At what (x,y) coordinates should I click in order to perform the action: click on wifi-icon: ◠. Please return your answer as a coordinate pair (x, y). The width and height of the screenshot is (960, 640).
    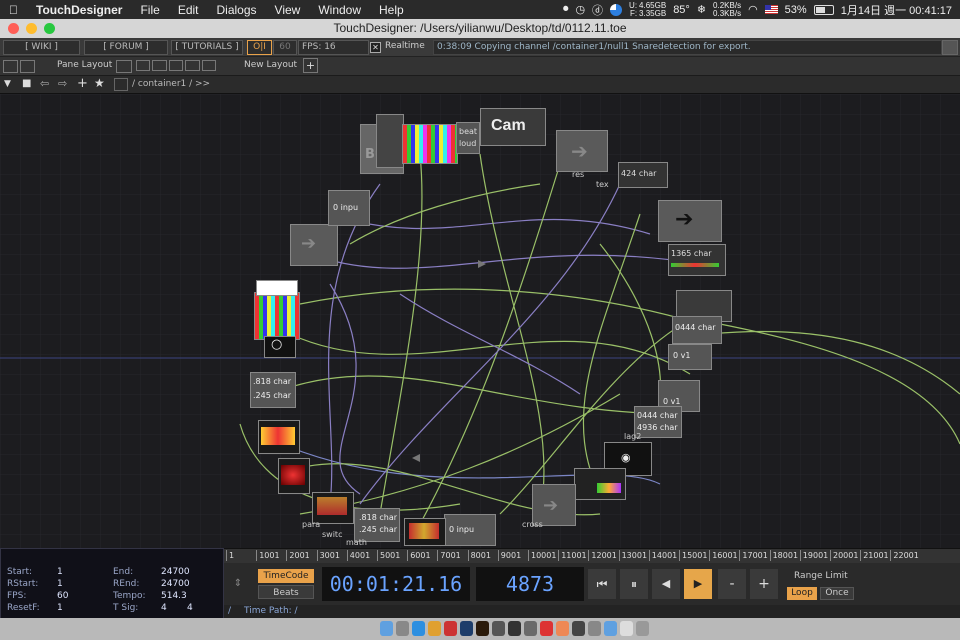
    Looking at the image, I should click on (753, 9).